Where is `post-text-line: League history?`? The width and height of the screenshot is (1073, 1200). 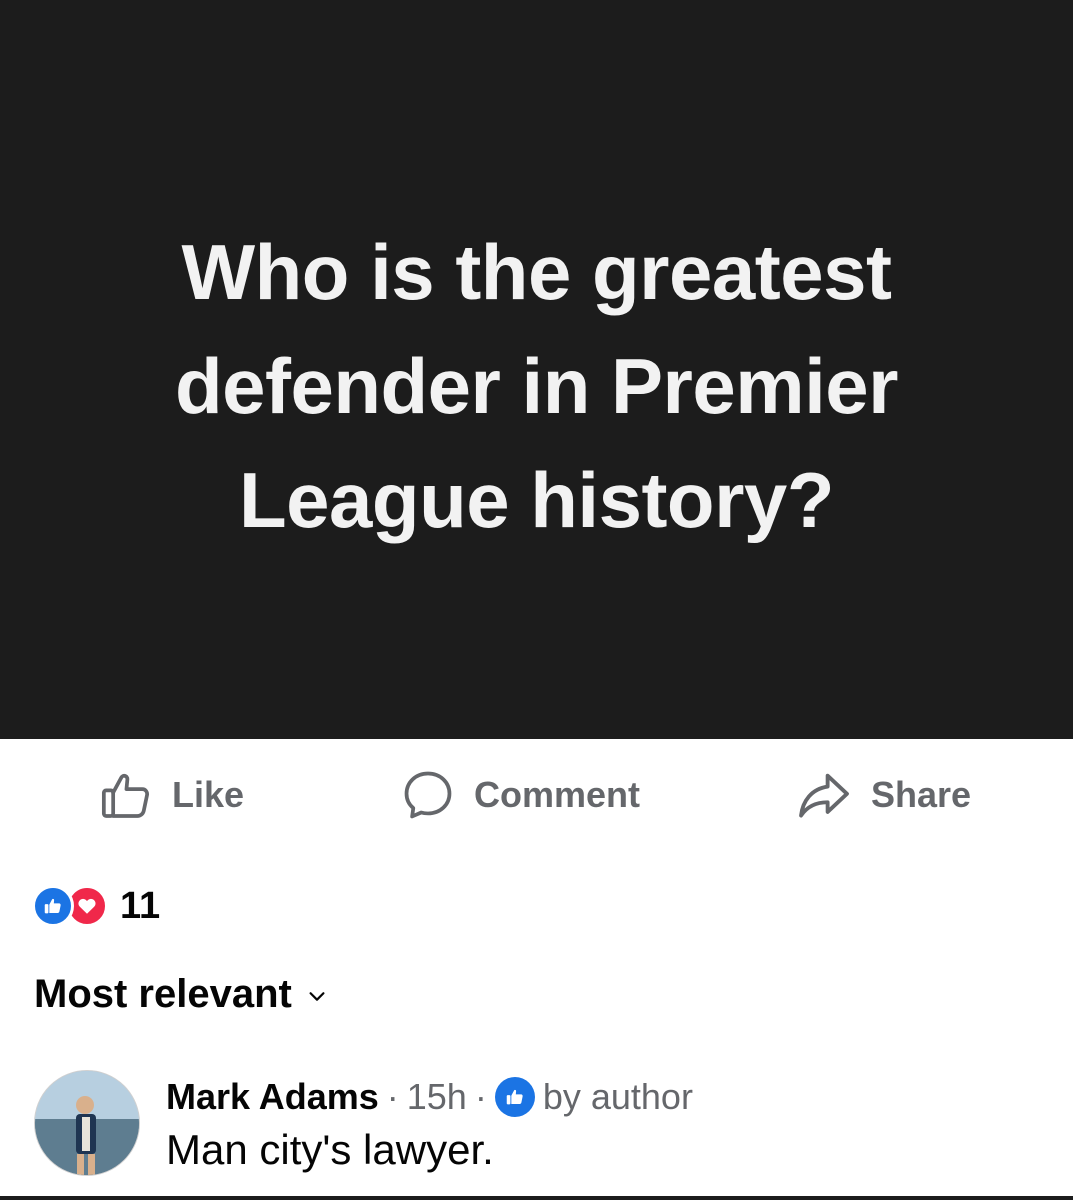 post-text-line: League history? is located at coordinates (536, 500).